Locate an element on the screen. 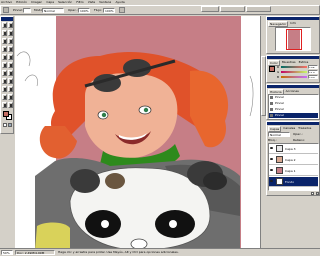 The image size is (320, 256). mode-select: Normal is located at coordinates (53, 10).